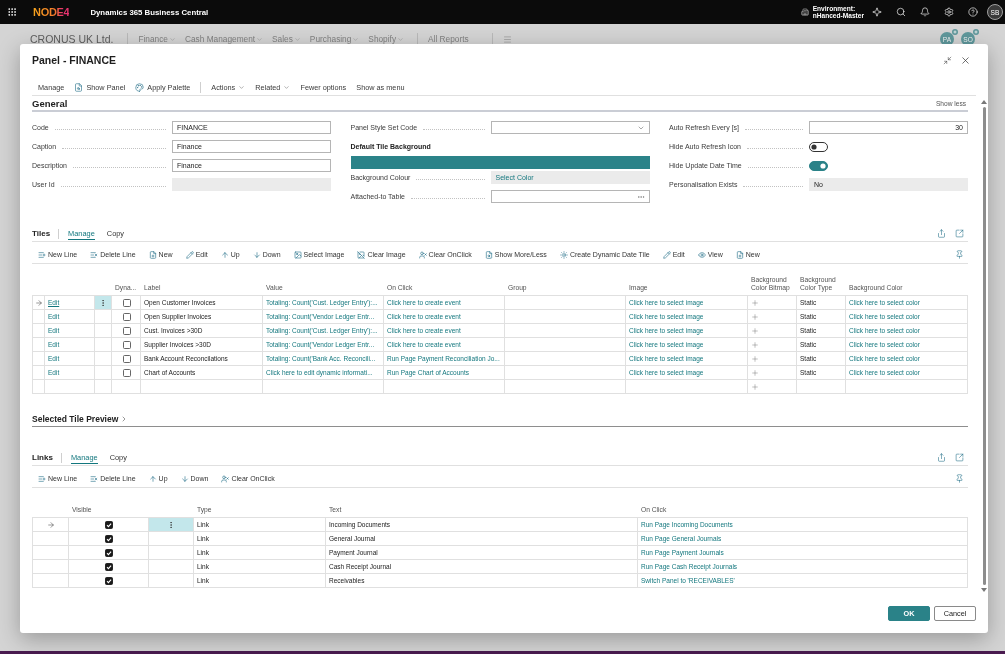 This screenshot has width=1005, height=654. Describe the element at coordinates (51, 12) in the screenshot. I see `logo: NODE4` at that location.